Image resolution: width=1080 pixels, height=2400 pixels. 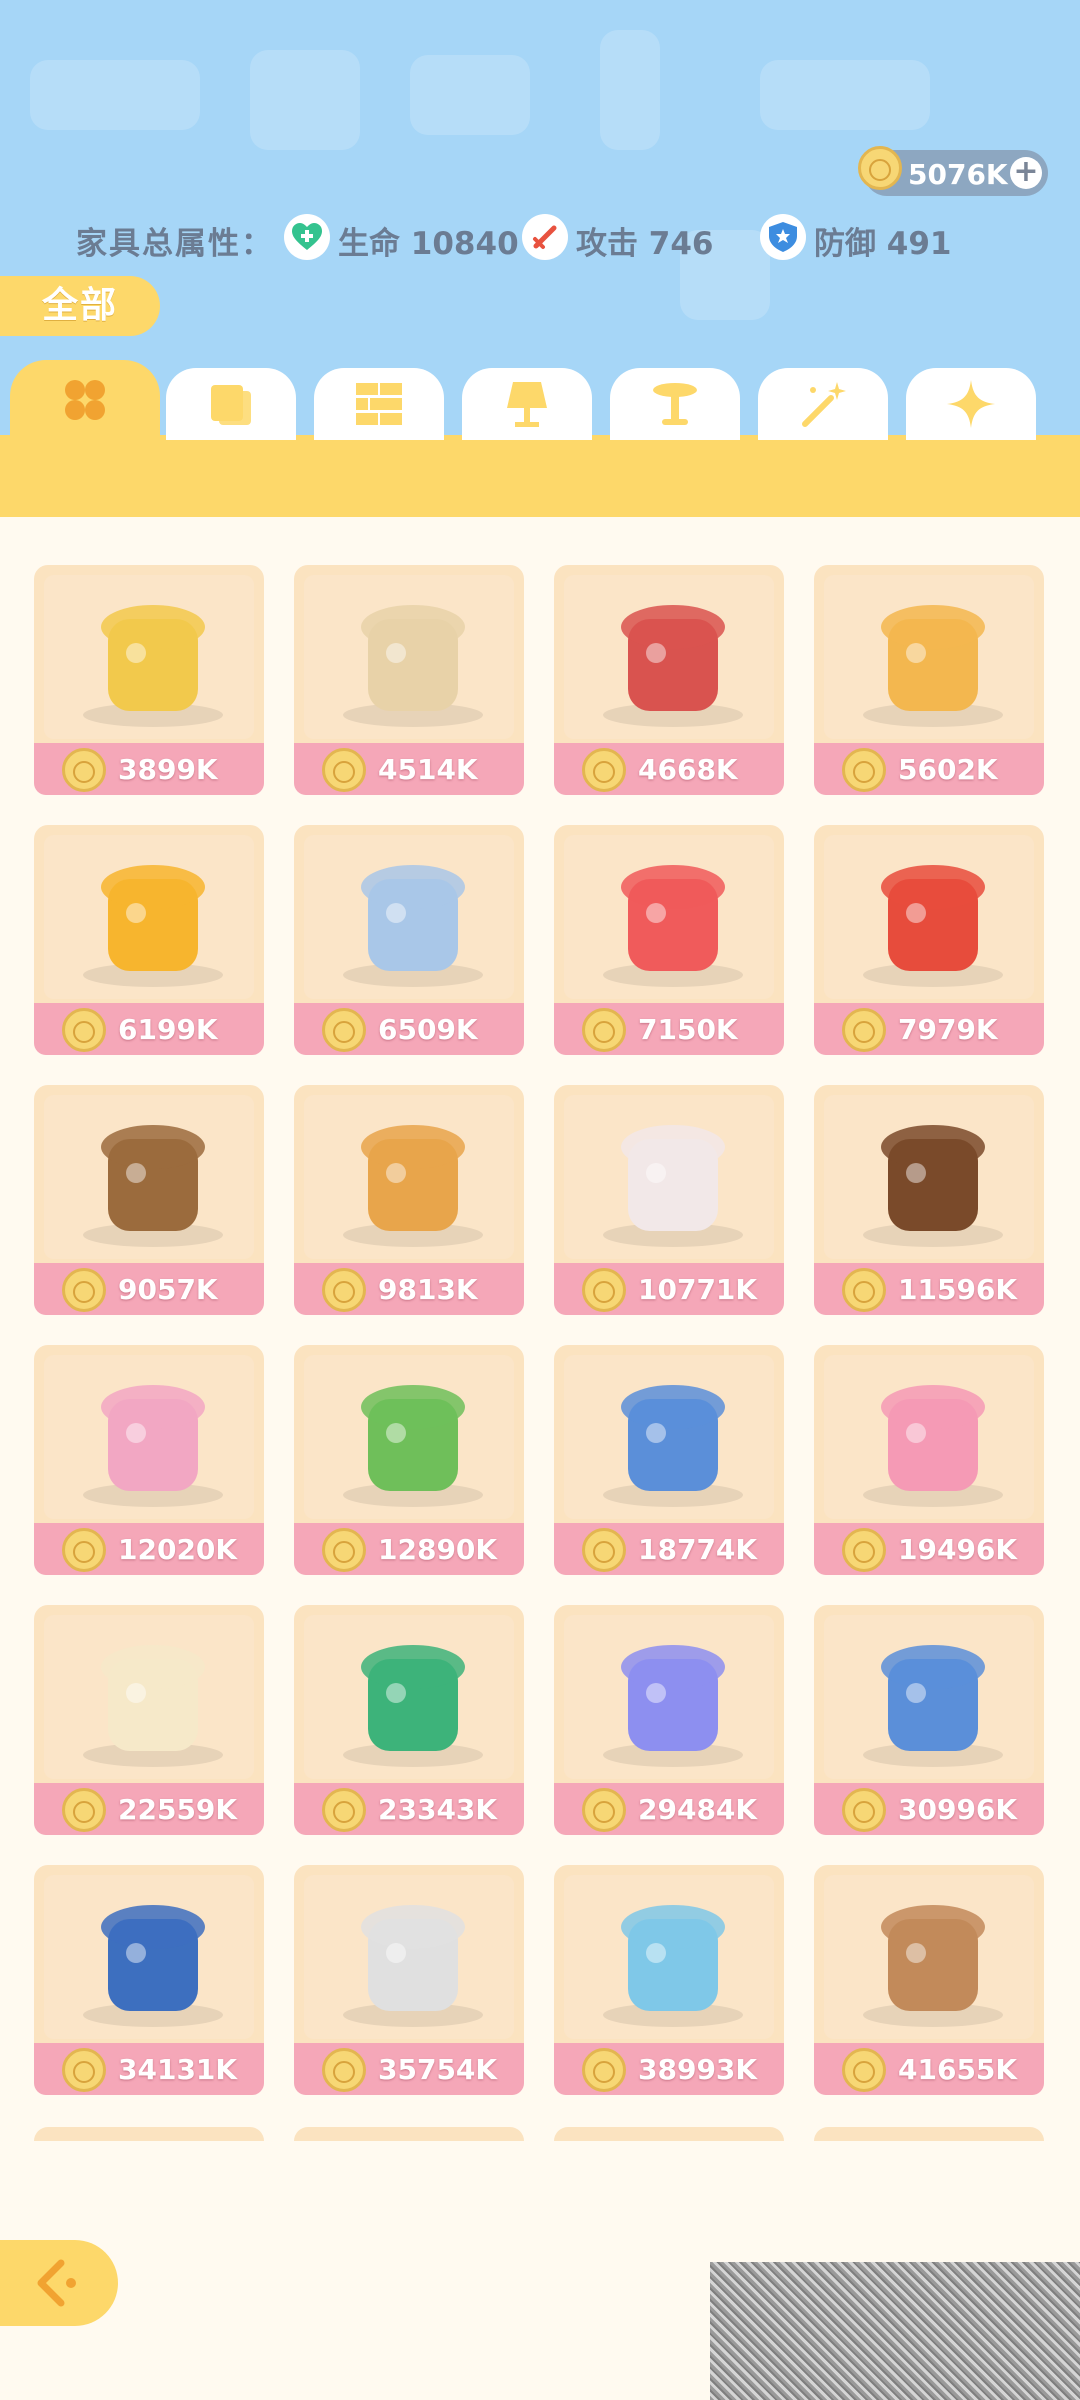 What do you see at coordinates (669, 1549) in the screenshot?
I see `price-bar: 18774K` at bounding box center [669, 1549].